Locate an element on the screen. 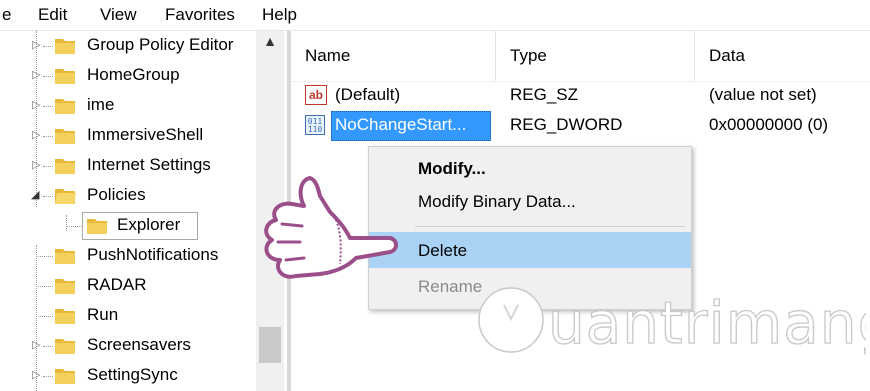 This screenshot has width=870, height=391. value-type: REG_SZ is located at coordinates (544, 94).